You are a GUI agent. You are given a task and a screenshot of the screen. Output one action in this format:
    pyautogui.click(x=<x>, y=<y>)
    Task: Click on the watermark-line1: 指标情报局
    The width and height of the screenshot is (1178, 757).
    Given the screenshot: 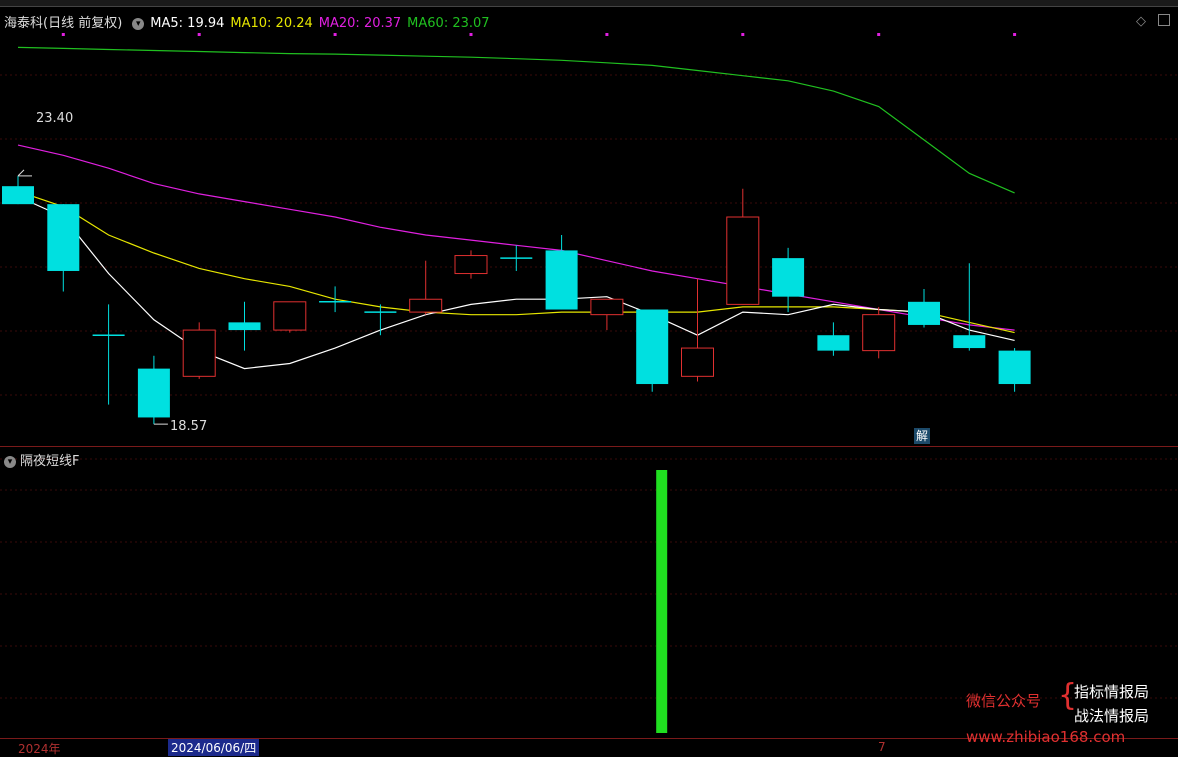 What is the action you would take?
    pyautogui.click(x=1112, y=692)
    